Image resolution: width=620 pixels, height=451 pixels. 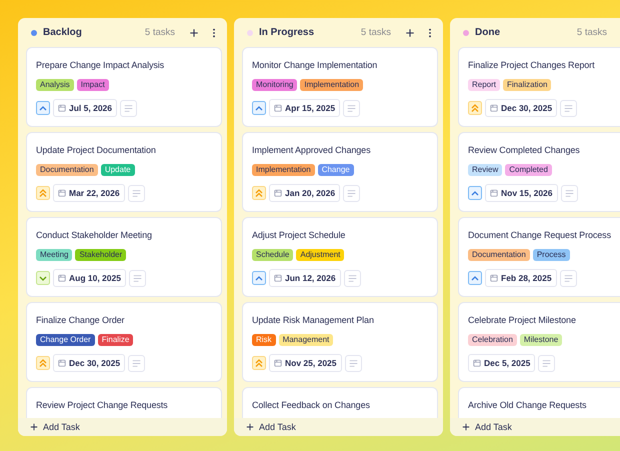 I want to click on task-card: Finalize Project Changes Report Report Finalization Dec 30, 2025, so click(x=539, y=87).